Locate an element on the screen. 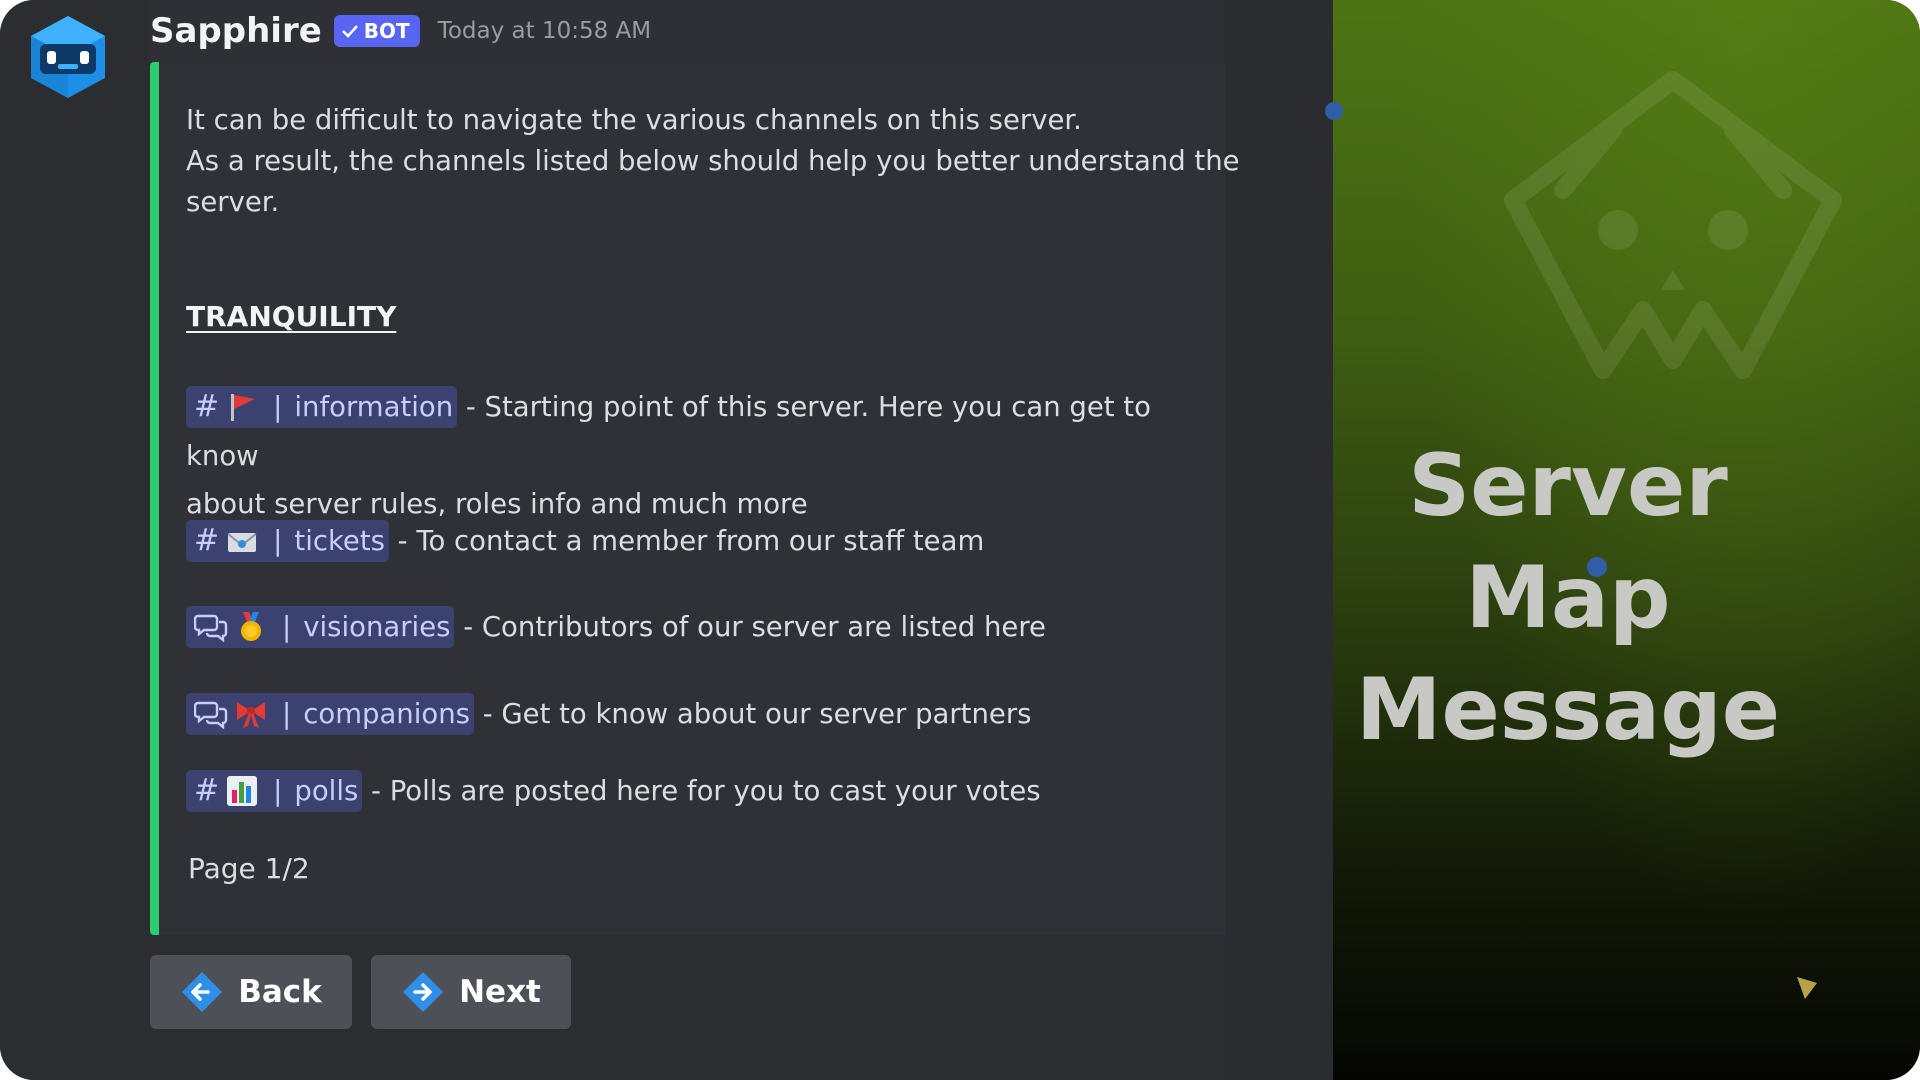 The height and width of the screenshot is (1080, 1920). embed-heading: TRANQUILITY is located at coordinates (291, 316).